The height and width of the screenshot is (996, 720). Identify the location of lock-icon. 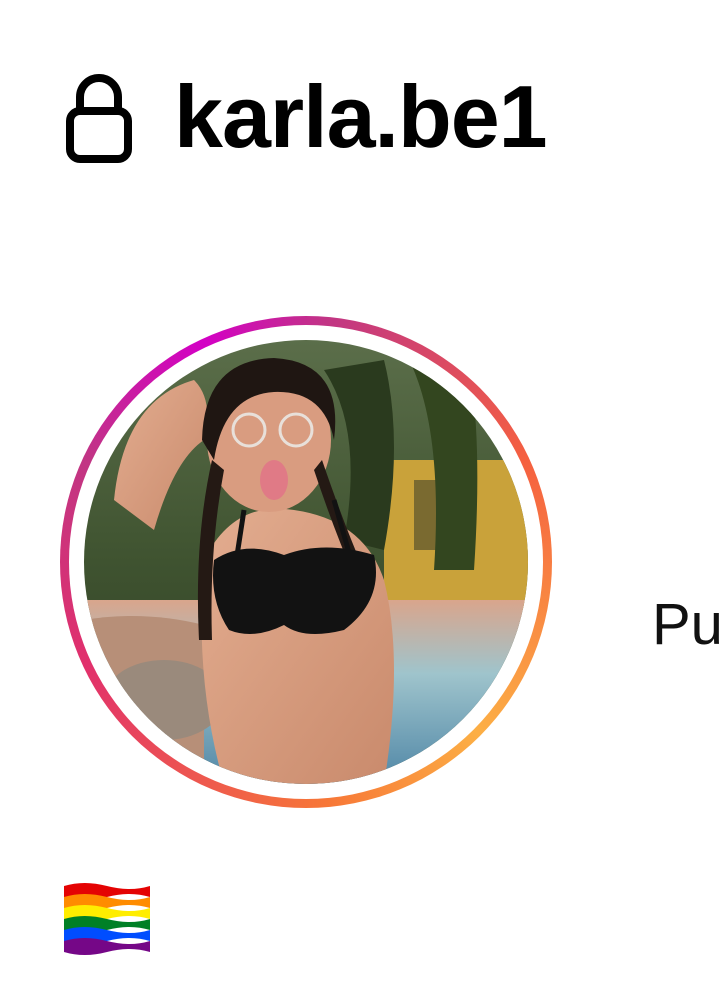
(99, 118).